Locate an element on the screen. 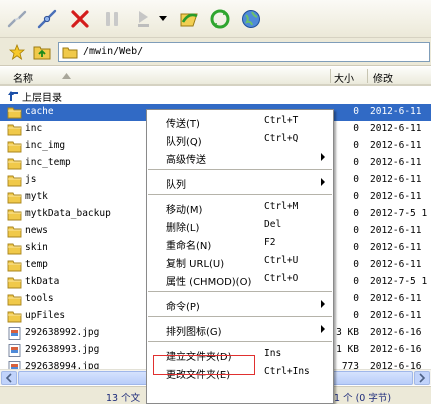 The image size is (431, 404). dropdown-arrow-icon is located at coordinates (163, 18).